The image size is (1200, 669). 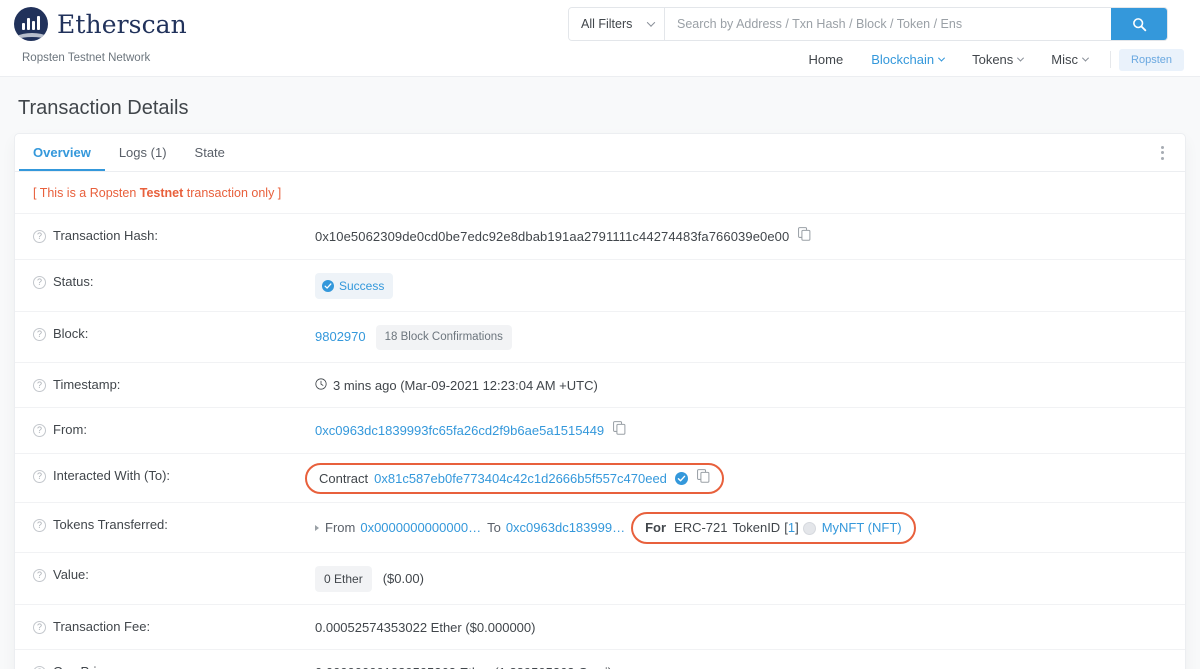 I want to click on label-text: Interacted With (To):, so click(x=112, y=475).